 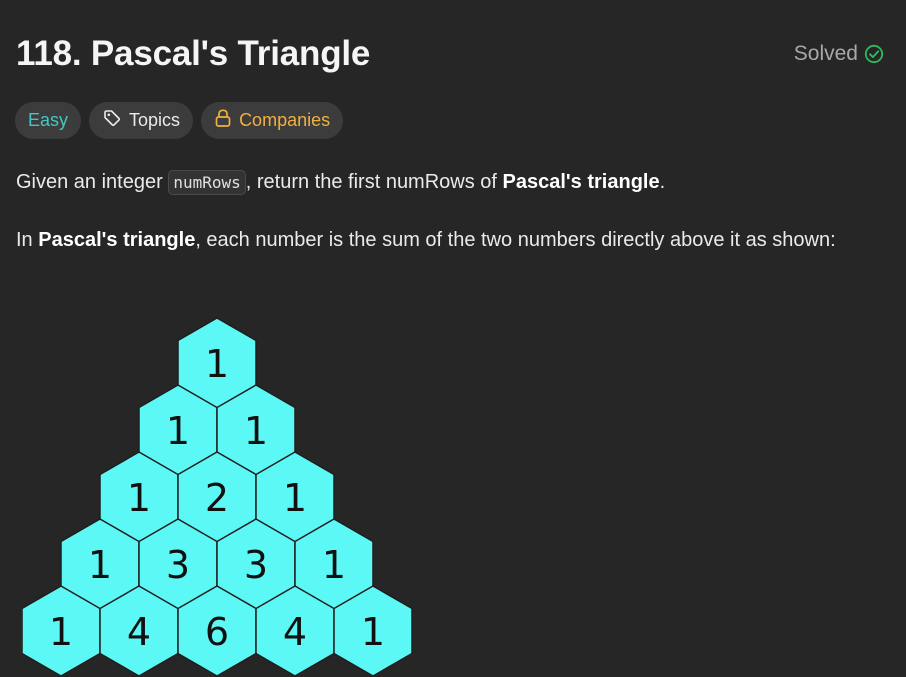 I want to click on text-segment: ., so click(x=662, y=182).